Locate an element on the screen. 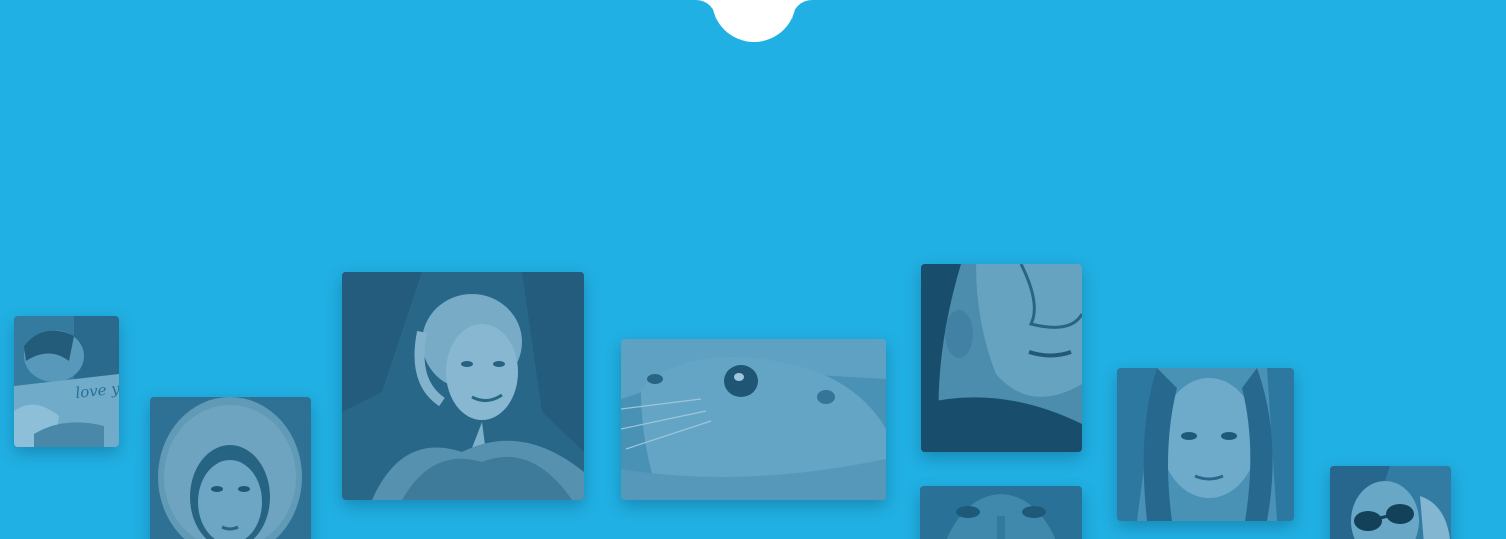  face-from-below-image is located at coordinates (1001, 358).